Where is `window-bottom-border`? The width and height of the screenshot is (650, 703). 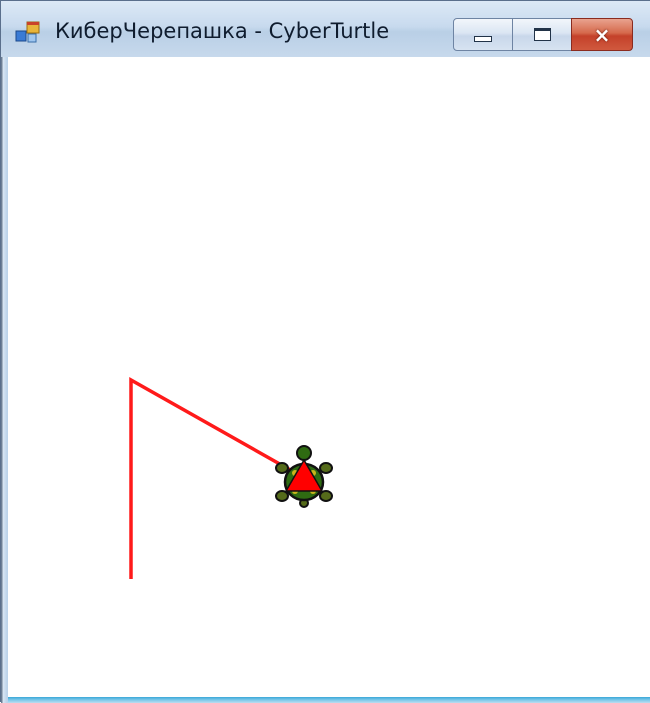
window-bottom-border is located at coordinates (329, 700).